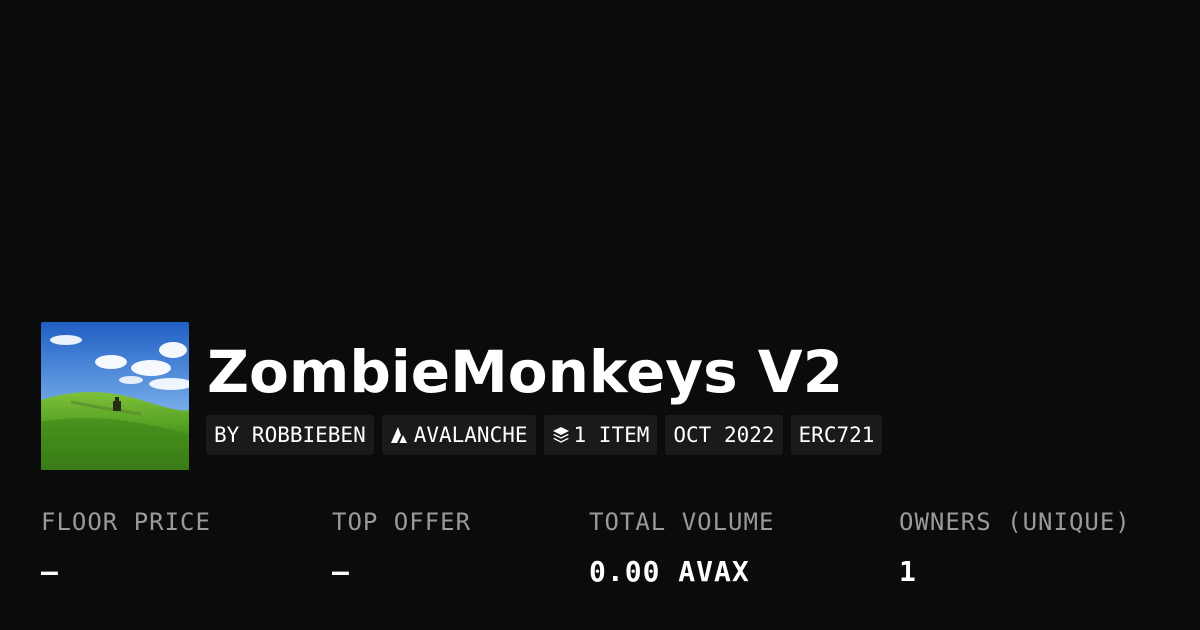 The image size is (1200, 630). Describe the element at coordinates (400, 435) in the screenshot. I see `avalanche-logo-icon` at that location.